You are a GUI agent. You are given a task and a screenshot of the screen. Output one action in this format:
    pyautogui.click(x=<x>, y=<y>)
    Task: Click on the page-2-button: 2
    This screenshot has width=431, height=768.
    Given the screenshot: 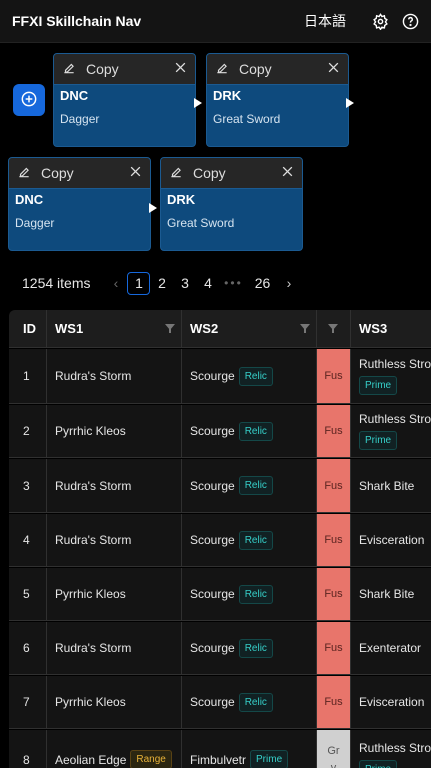 What is the action you would take?
    pyautogui.click(x=161, y=283)
    